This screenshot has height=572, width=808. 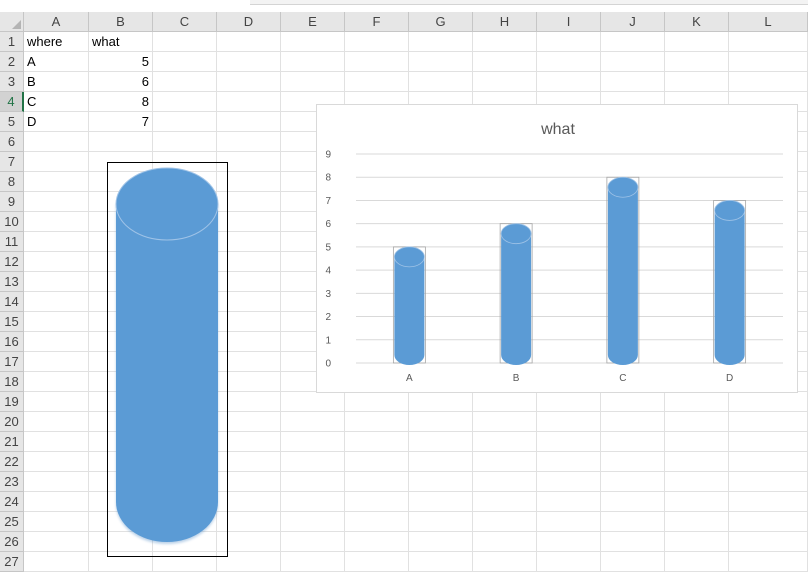 What do you see at coordinates (697, 402) in the screenshot?
I see `cell-k19` at bounding box center [697, 402].